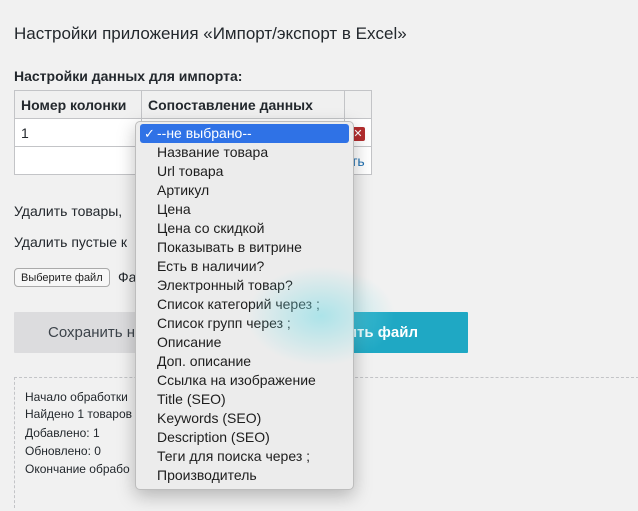 The image size is (638, 511). I want to click on dropdown-option: Список категорий через ;, so click(244, 304).